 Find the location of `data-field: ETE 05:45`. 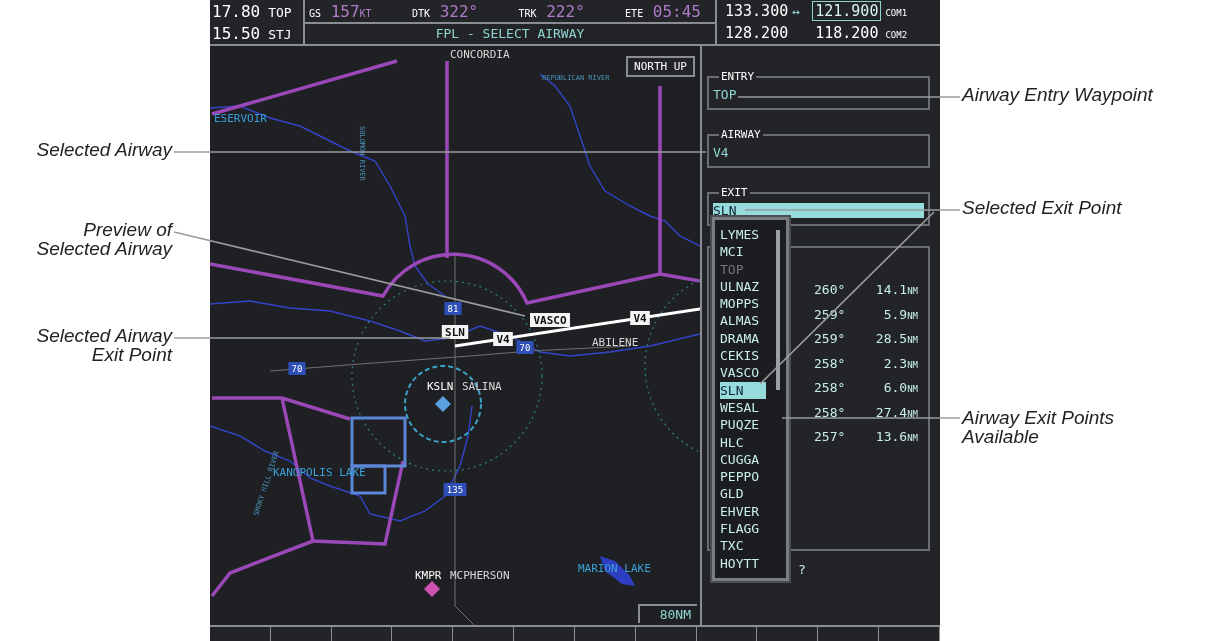

data-field: ETE 05:45 is located at coordinates (663, 11).